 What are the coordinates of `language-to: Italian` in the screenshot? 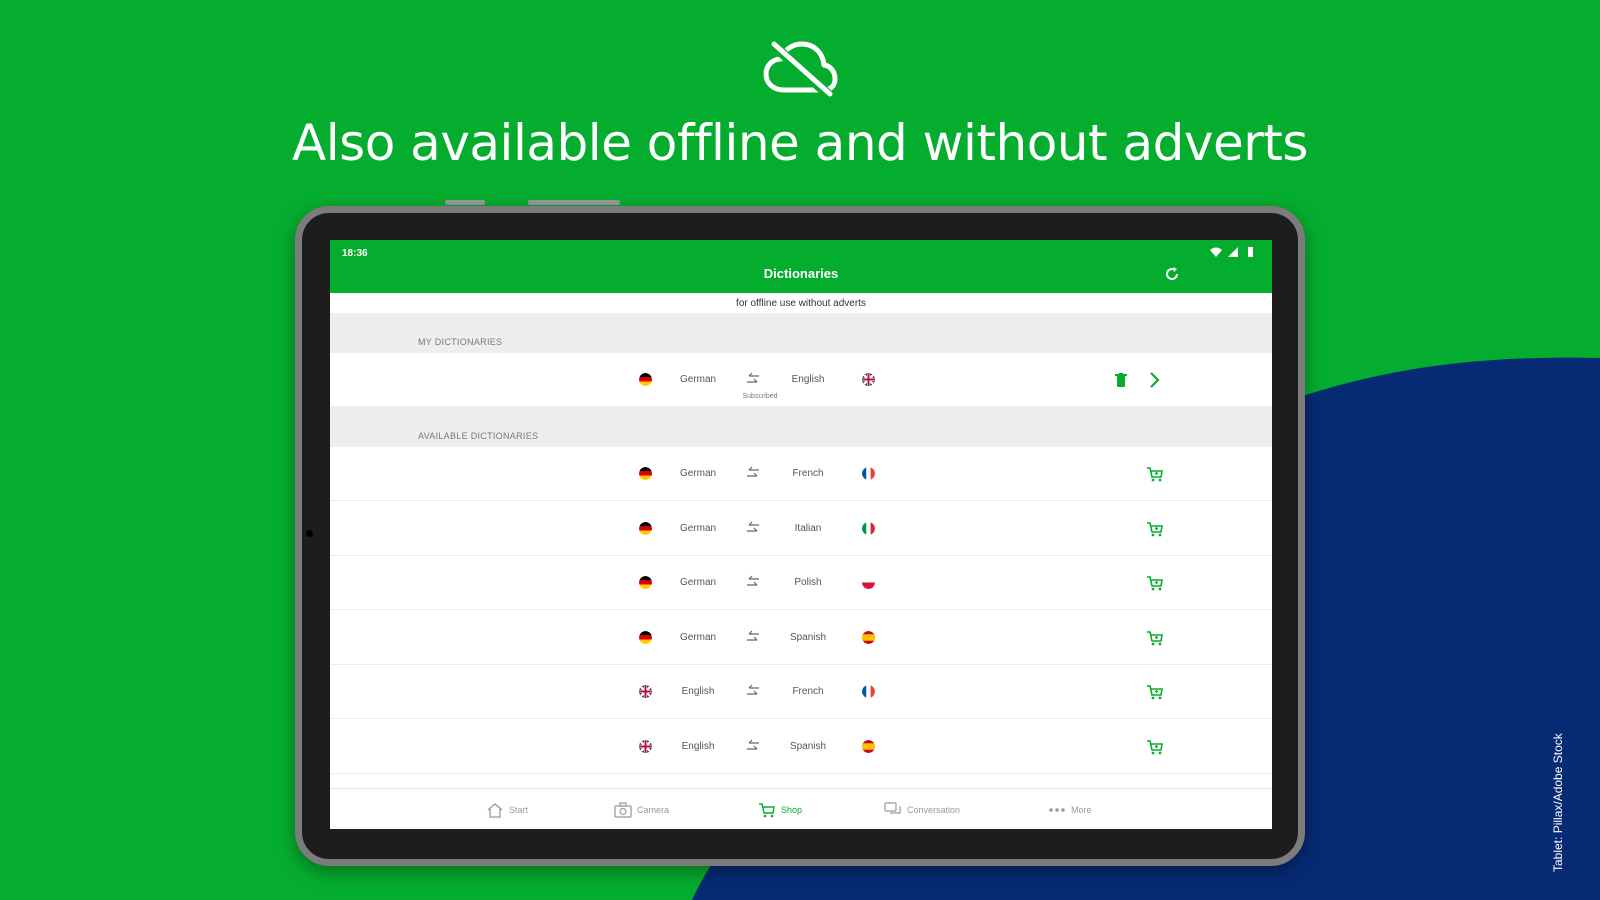 It's located at (808, 528).